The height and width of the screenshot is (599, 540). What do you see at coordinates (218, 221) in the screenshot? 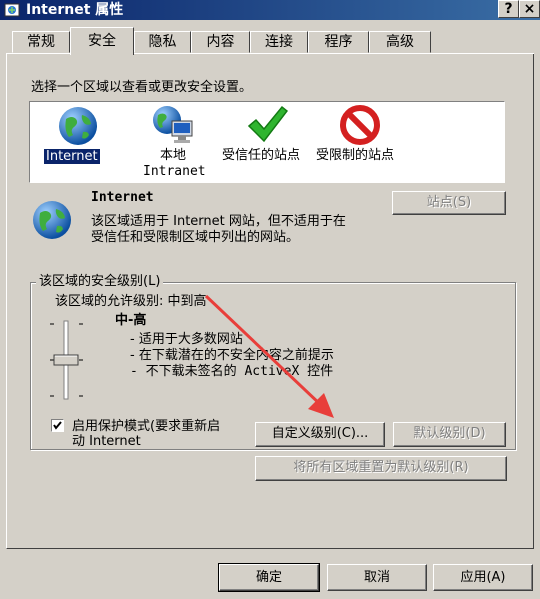
I see `zone-description-line1: 该区域适用于 Internet 网站，但不适用于在` at bounding box center [218, 221].